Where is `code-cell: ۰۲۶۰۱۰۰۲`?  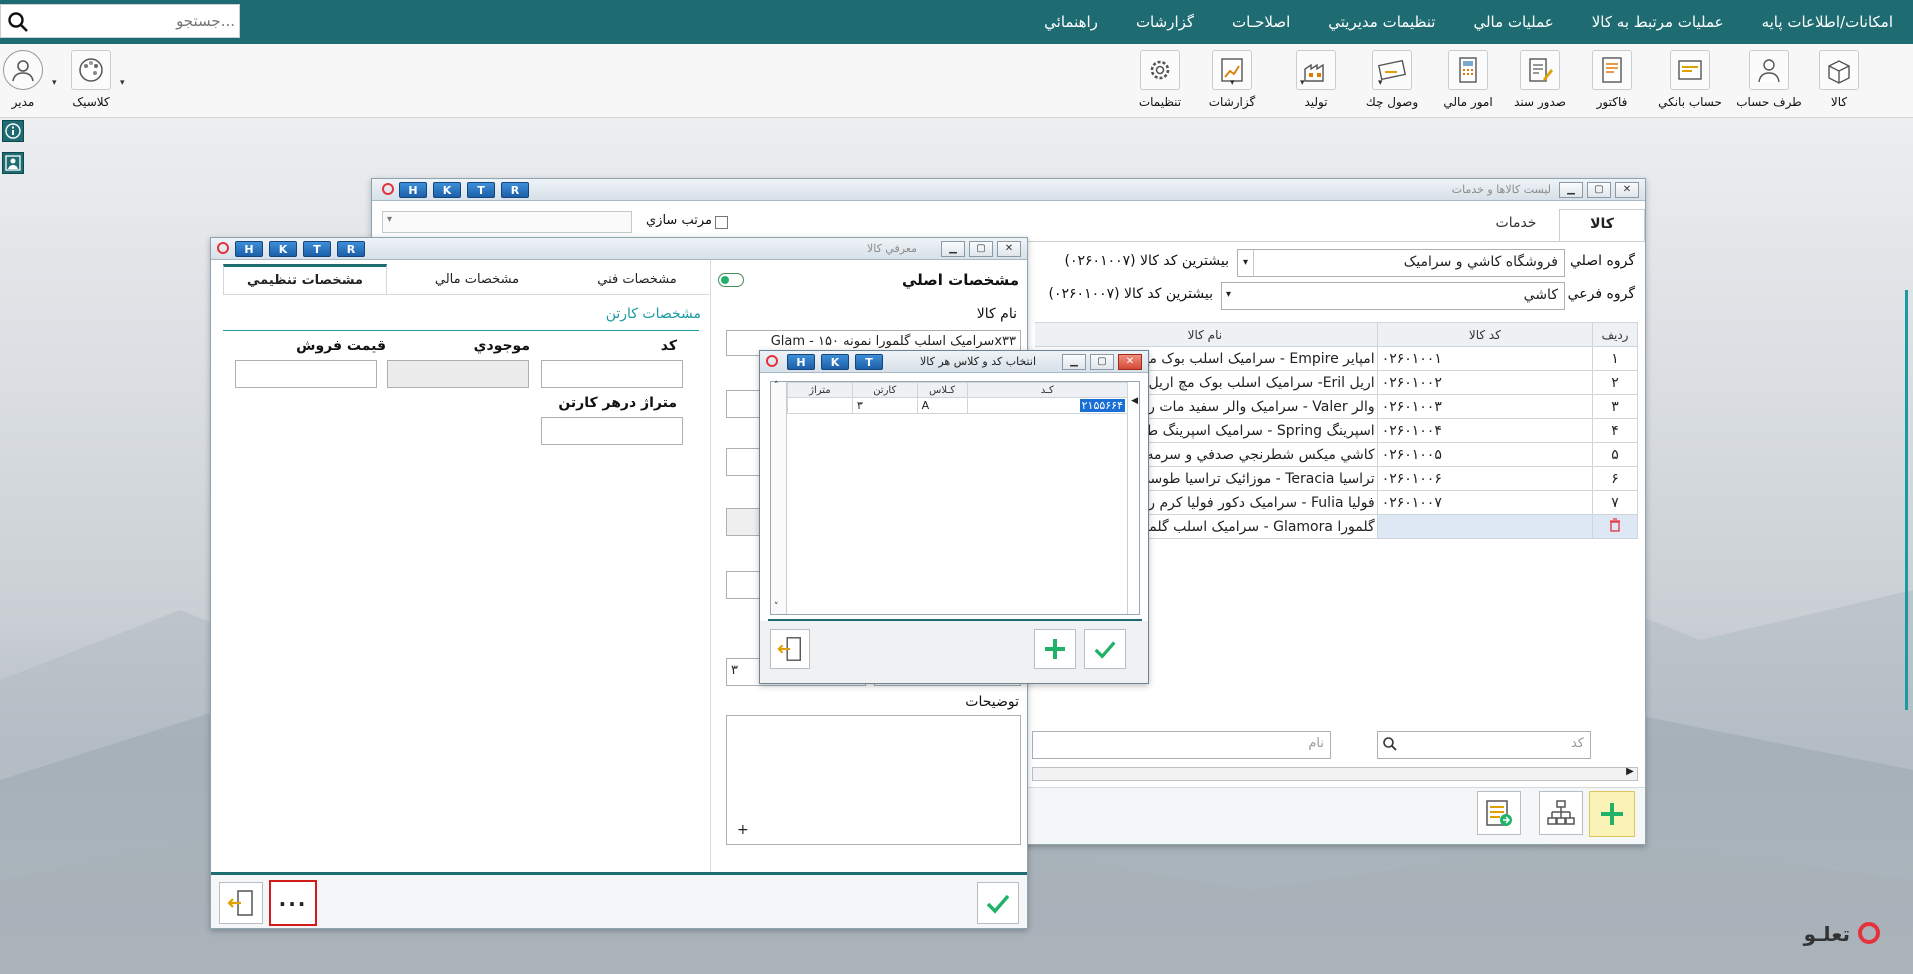 code-cell: ۰۲۶۰۱۰۰۲ is located at coordinates (1485, 382).